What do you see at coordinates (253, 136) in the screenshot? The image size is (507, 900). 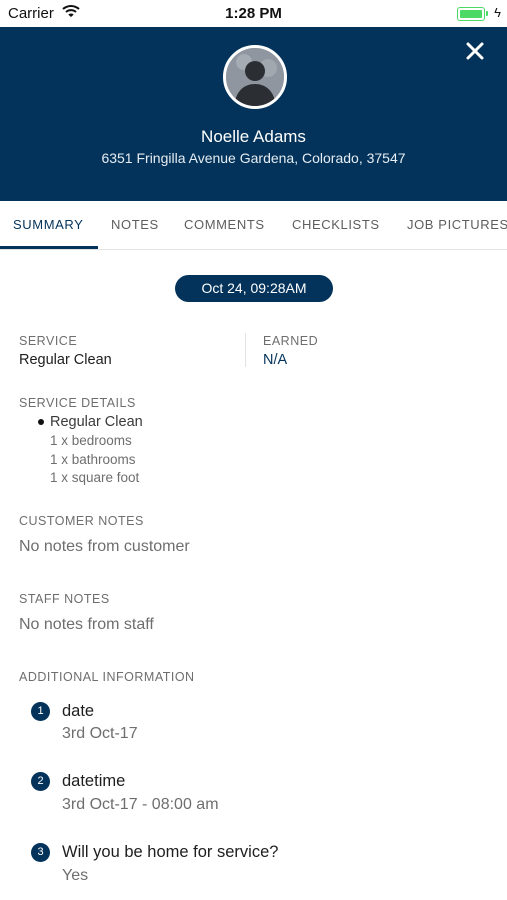 I see `customer-name: Noelle Adams` at bounding box center [253, 136].